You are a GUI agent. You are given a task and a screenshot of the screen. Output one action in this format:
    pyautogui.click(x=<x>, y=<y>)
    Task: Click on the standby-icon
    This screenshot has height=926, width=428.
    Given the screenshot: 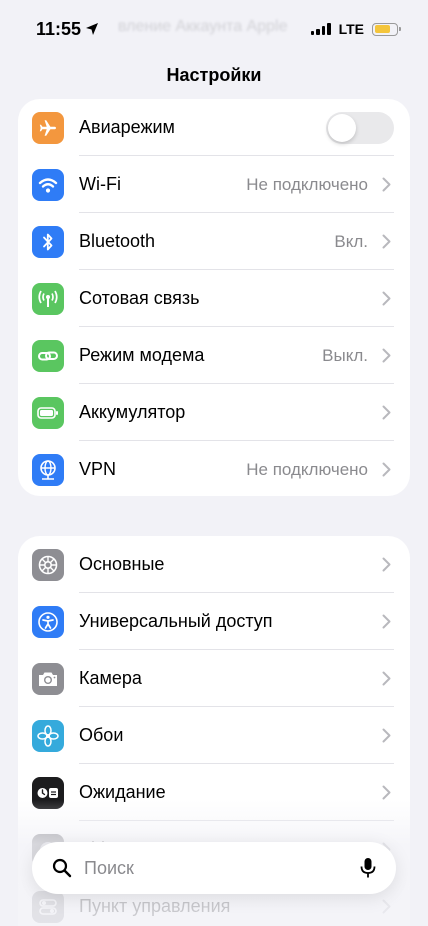 What is the action you would take?
    pyautogui.click(x=48, y=792)
    